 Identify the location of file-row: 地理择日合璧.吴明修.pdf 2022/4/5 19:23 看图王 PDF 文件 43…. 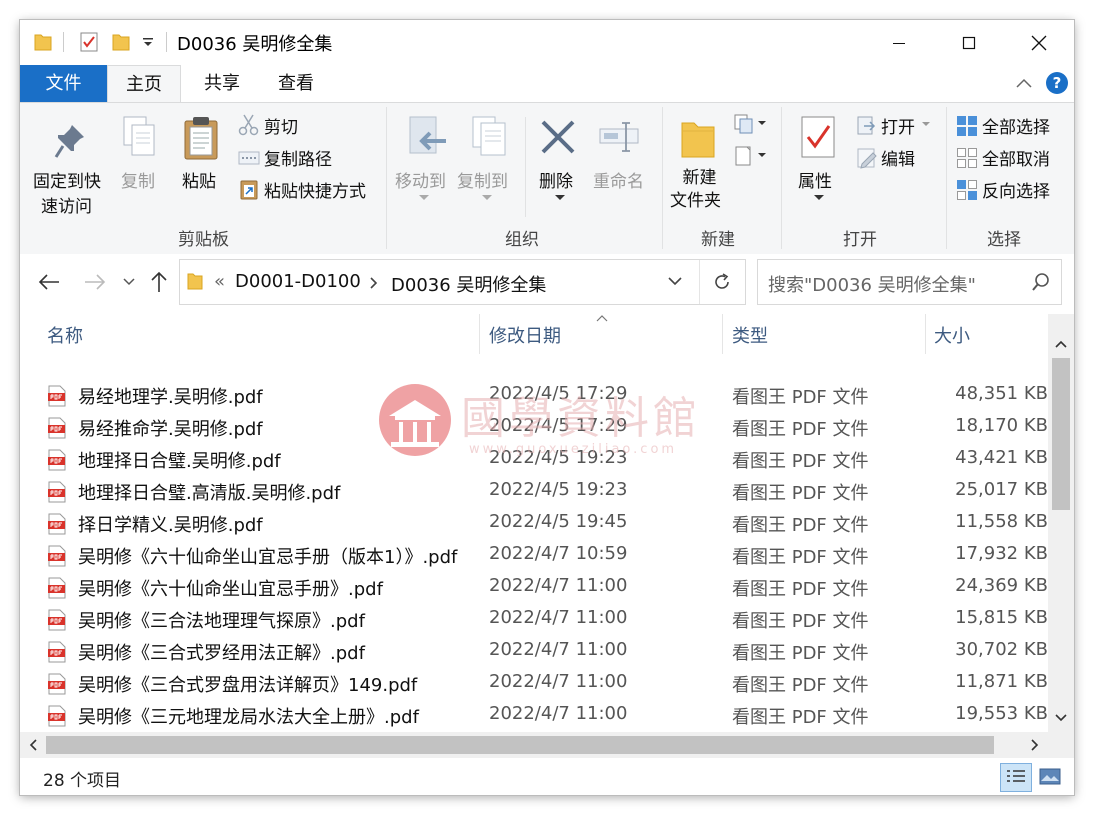
(534, 460).